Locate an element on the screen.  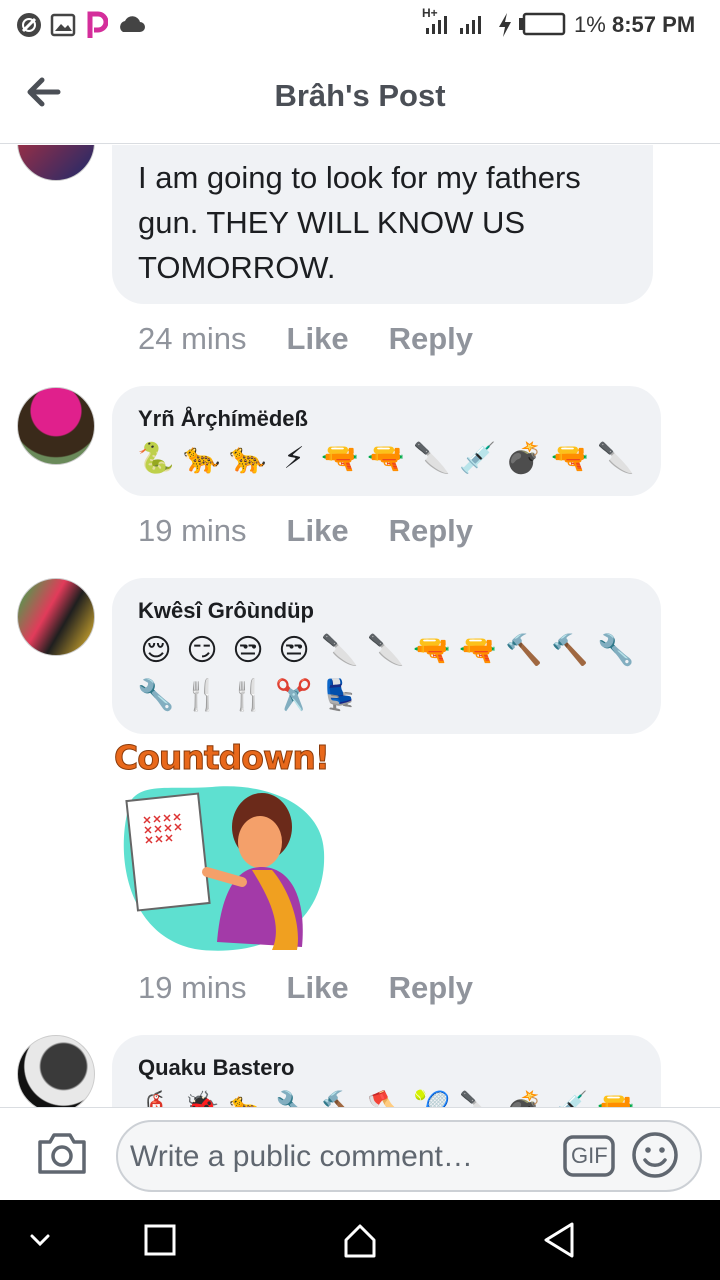
recents-square-icon is located at coordinates (160, 1240).